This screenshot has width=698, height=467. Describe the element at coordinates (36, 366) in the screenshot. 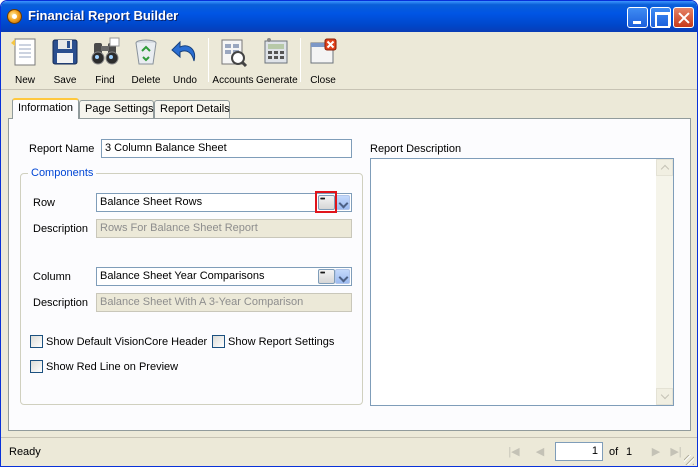

I see `show-red-line-checkbox` at that location.